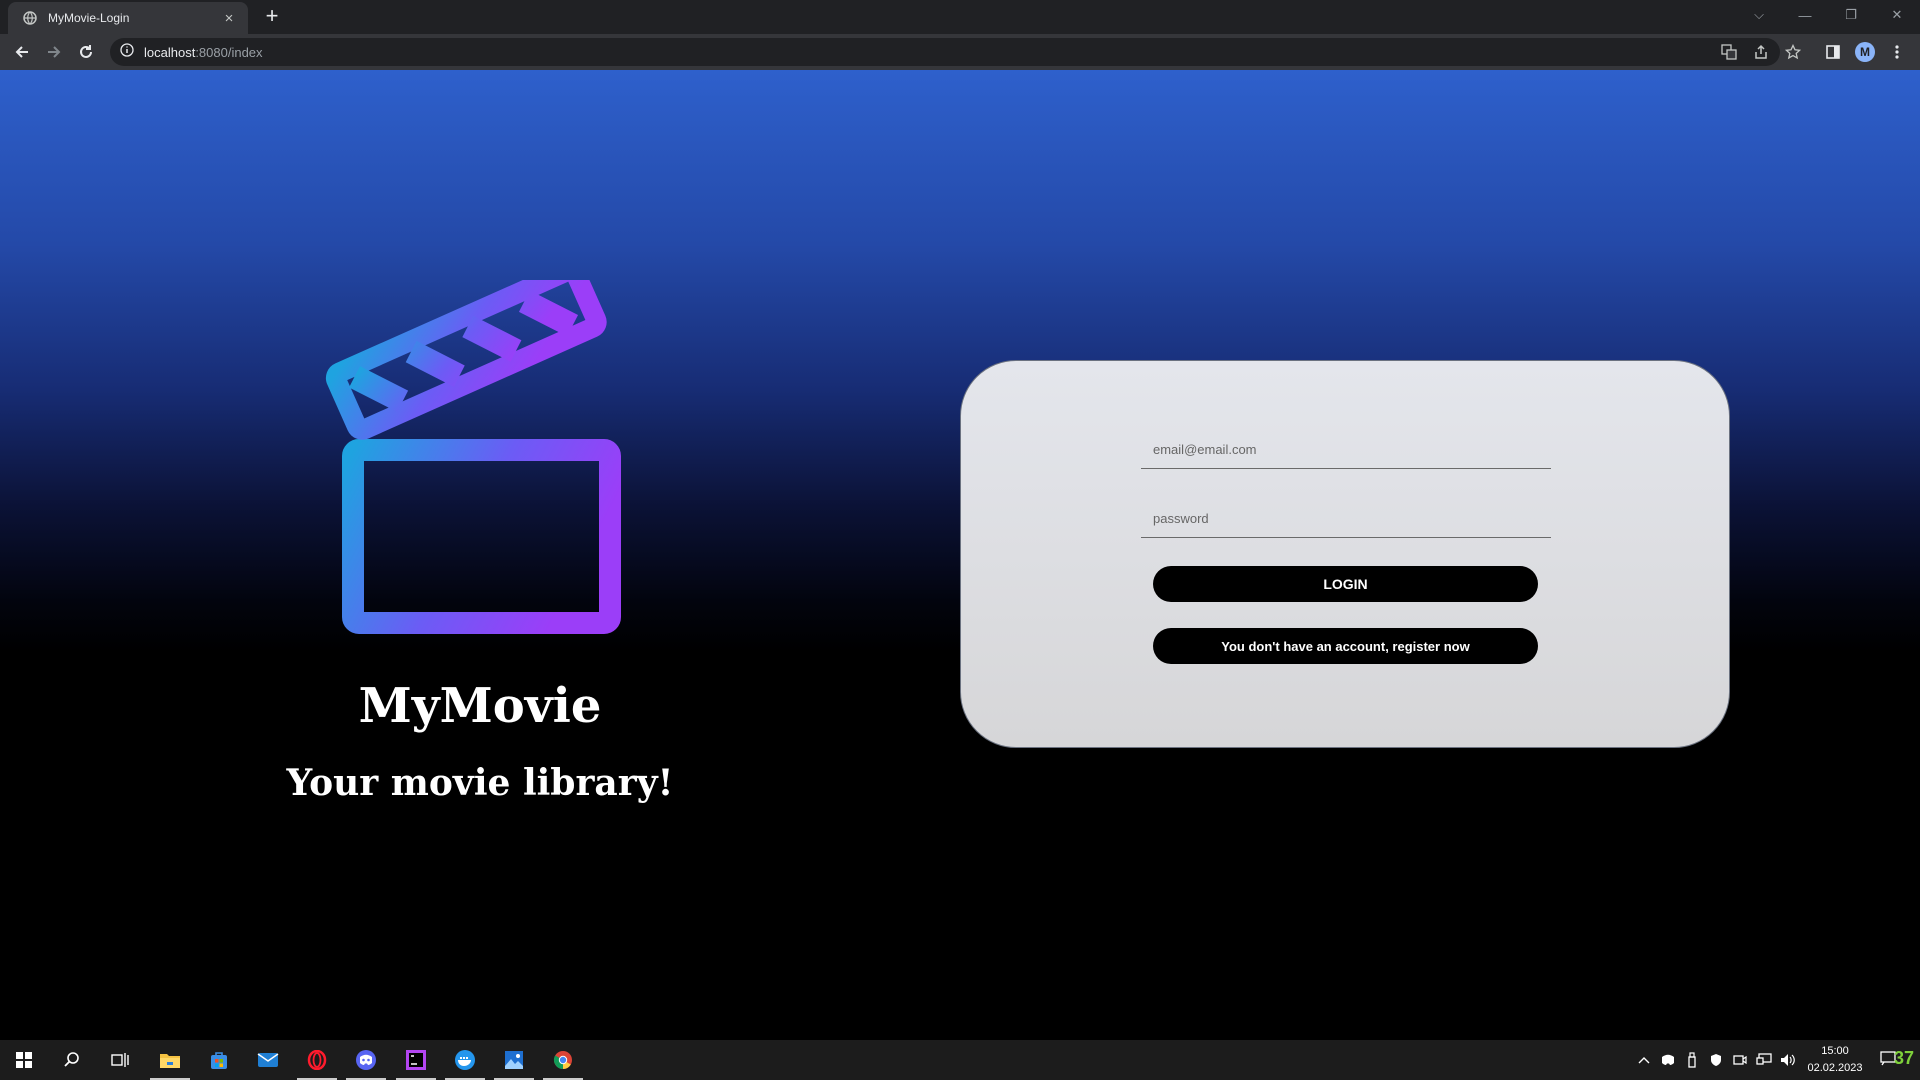 The height and width of the screenshot is (1080, 1920). What do you see at coordinates (24, 1060) in the screenshot?
I see `start-icon` at bounding box center [24, 1060].